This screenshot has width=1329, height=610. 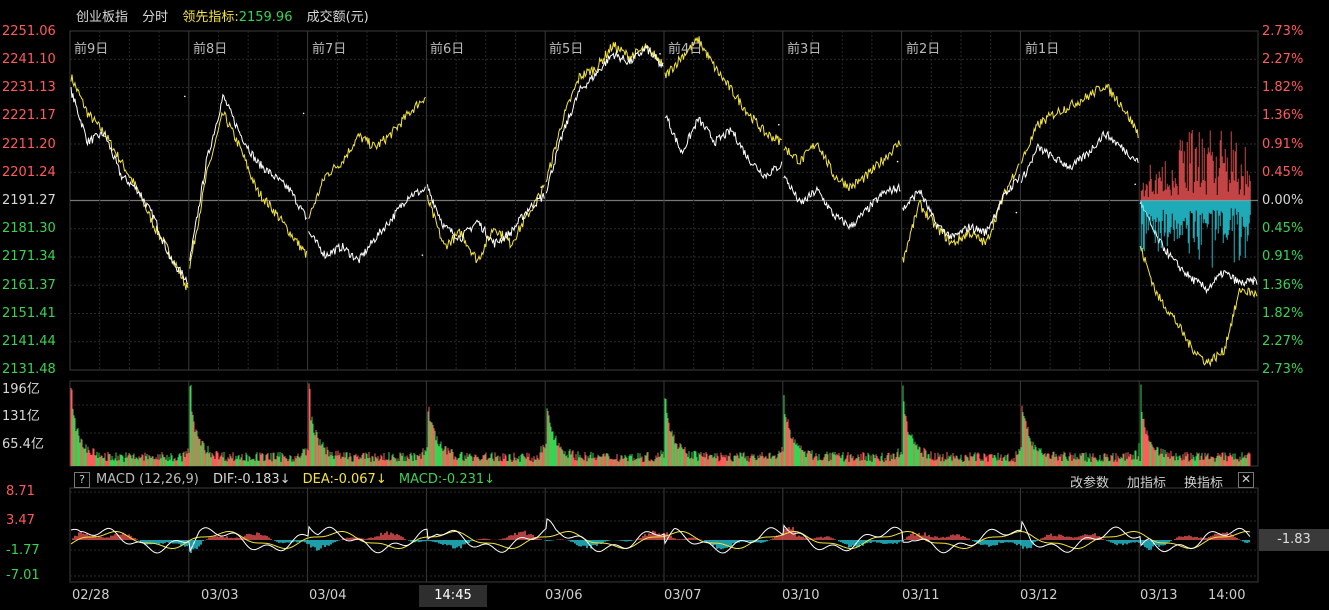 I want to click on day-label: 前3日, so click(x=804, y=49).